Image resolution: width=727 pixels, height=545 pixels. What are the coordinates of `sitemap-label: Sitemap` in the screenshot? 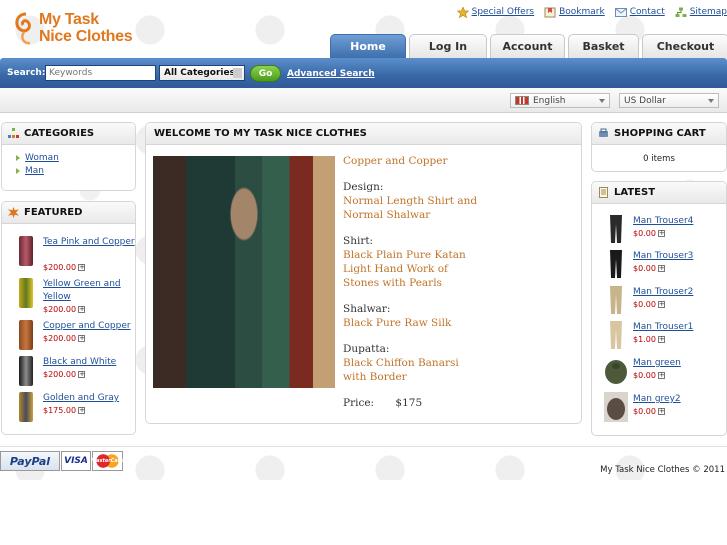 It's located at (708, 12).